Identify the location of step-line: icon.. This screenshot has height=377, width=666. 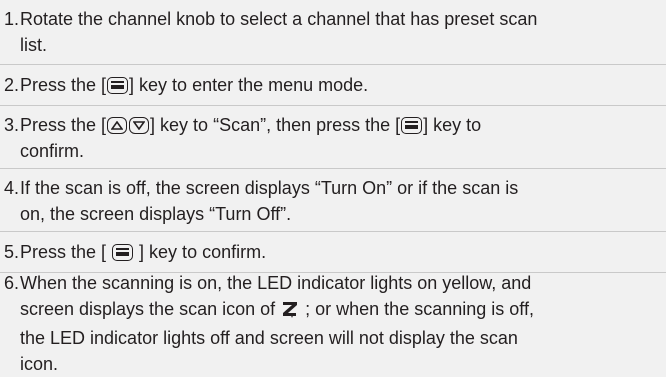
(39, 364).